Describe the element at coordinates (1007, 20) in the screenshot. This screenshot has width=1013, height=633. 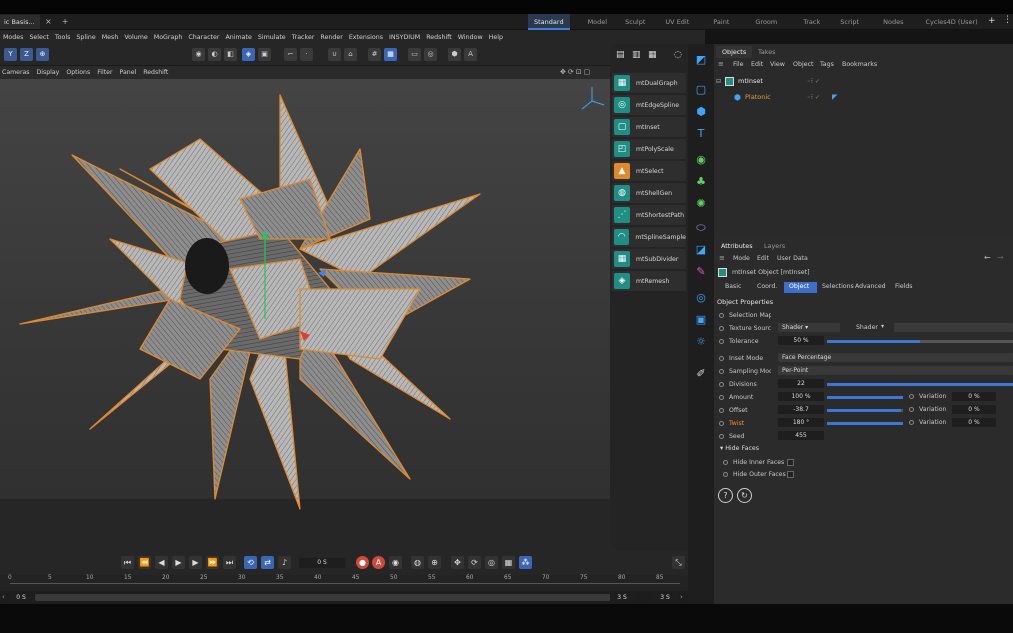
I see `more-menu-icon: ⋮` at that location.